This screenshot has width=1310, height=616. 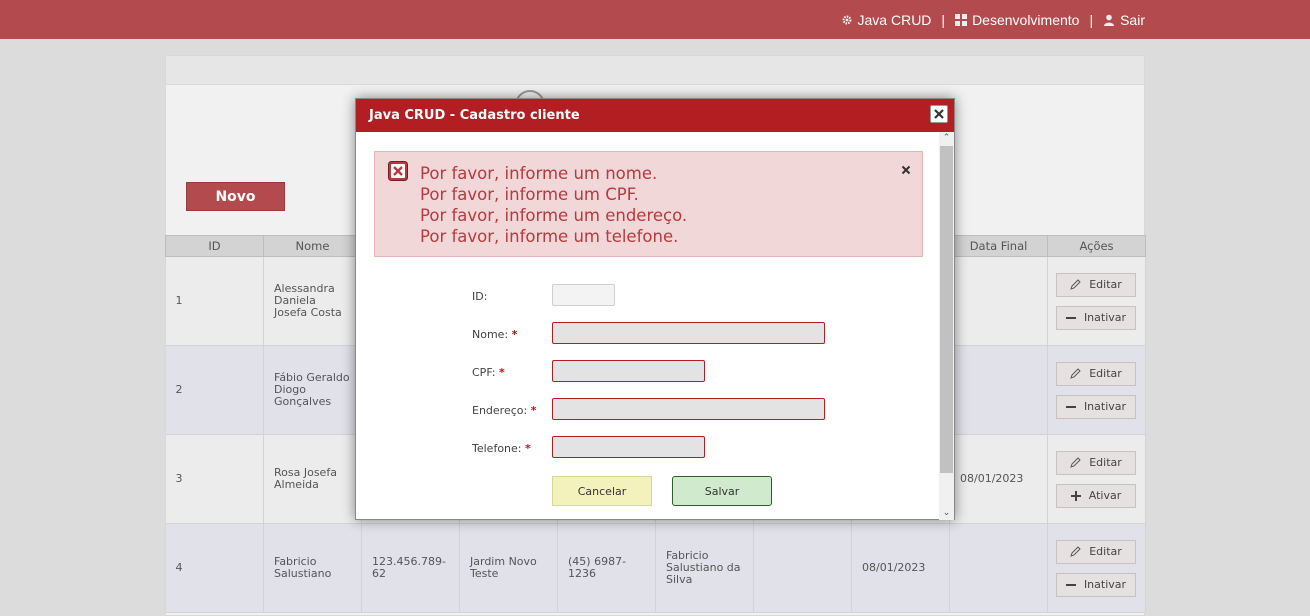 What do you see at coordinates (722, 491) in the screenshot?
I see `save-button: Salvar` at bounding box center [722, 491].